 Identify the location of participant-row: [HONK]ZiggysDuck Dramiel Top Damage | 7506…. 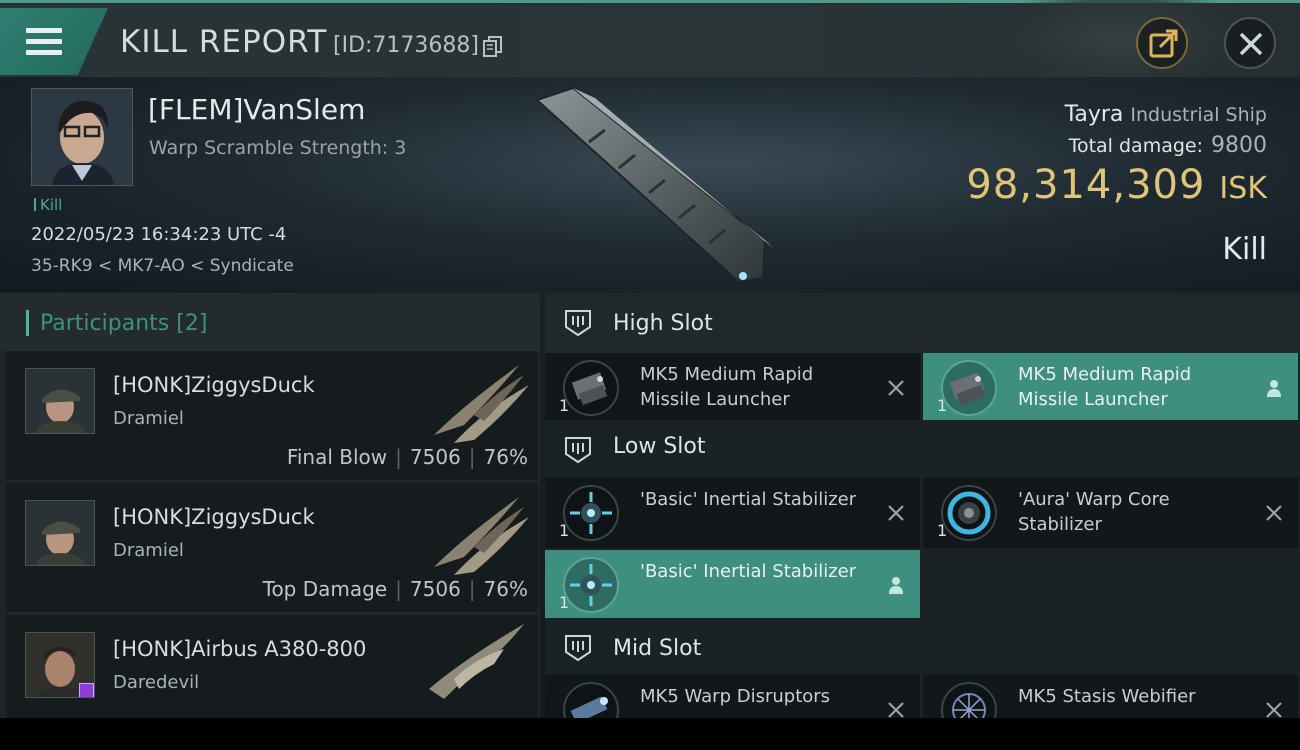
(272, 547).